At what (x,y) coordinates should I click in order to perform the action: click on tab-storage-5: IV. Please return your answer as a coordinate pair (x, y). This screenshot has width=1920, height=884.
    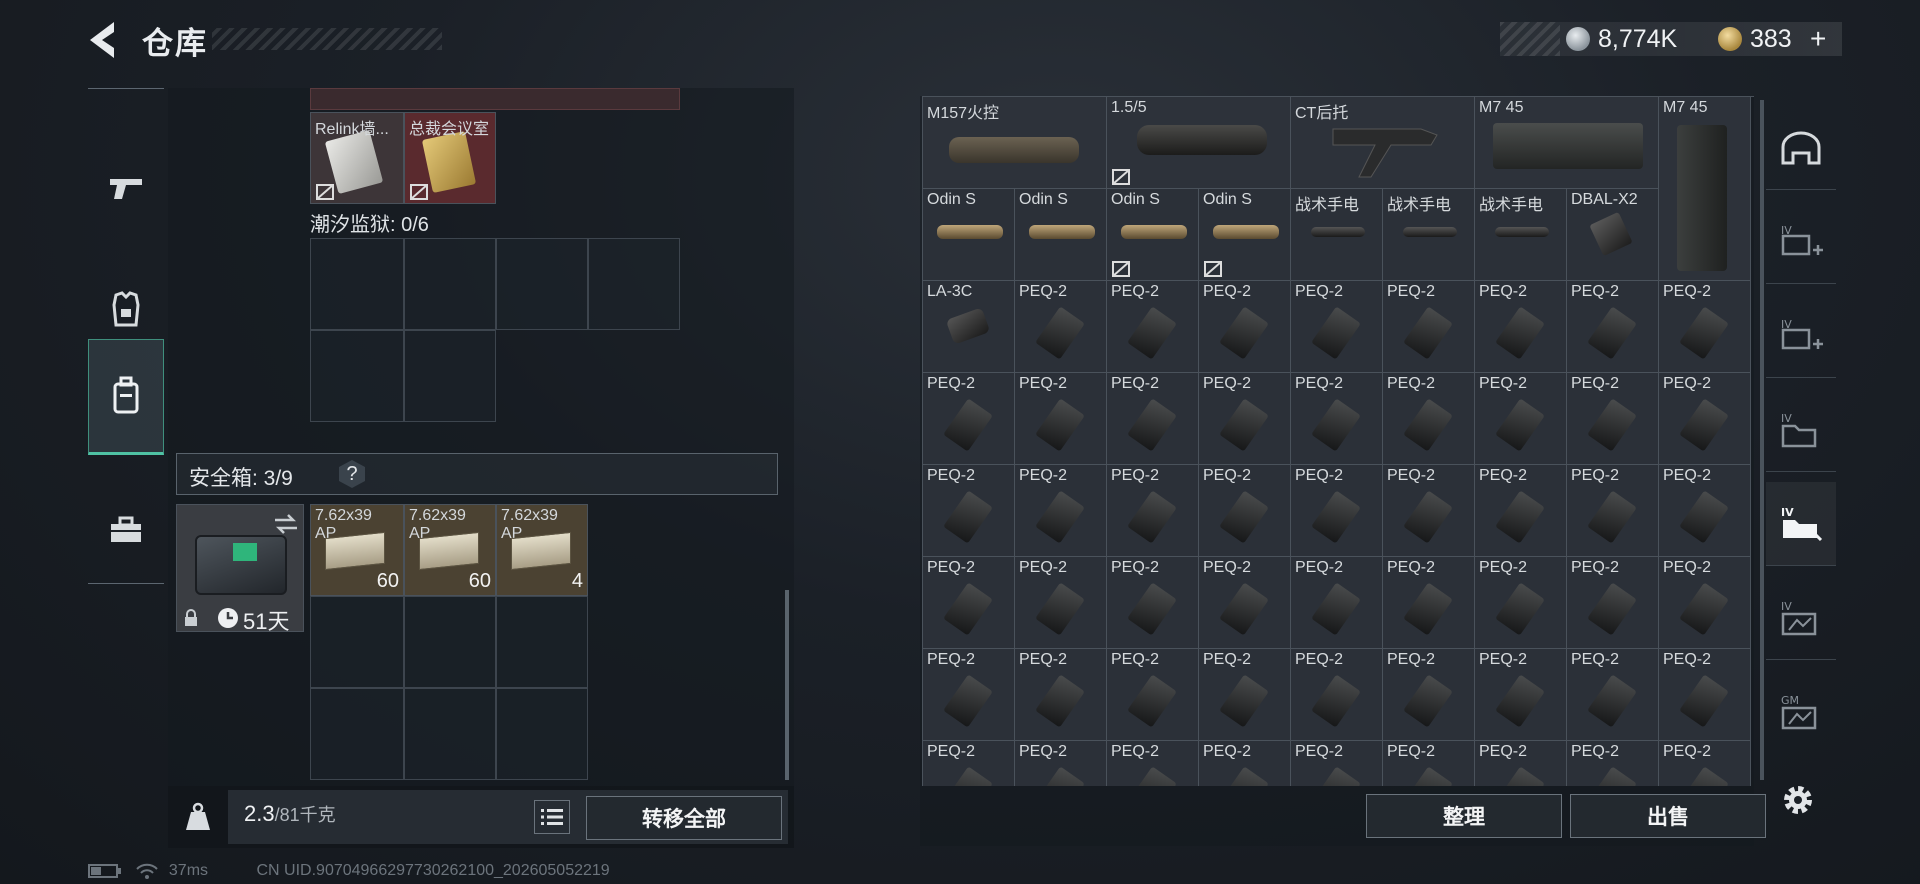
    Looking at the image, I should click on (1801, 618).